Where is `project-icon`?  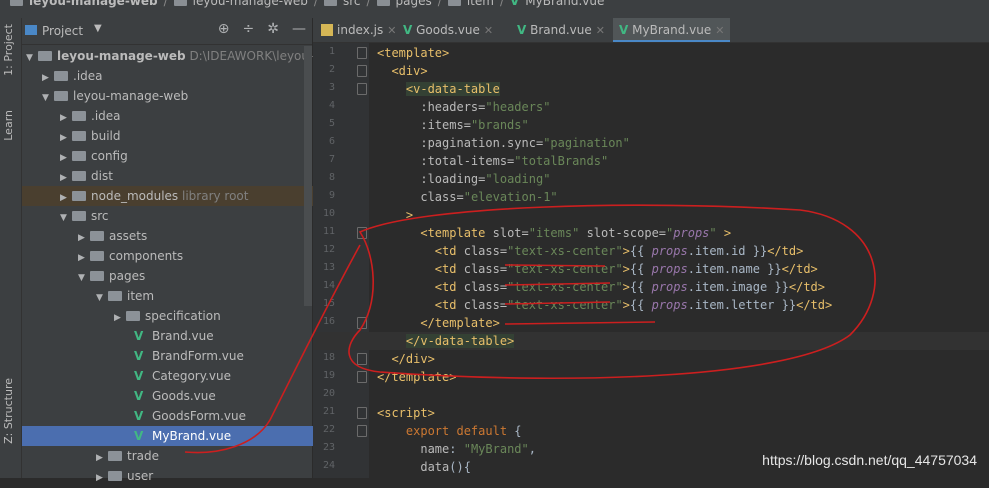 project-icon is located at coordinates (31, 30).